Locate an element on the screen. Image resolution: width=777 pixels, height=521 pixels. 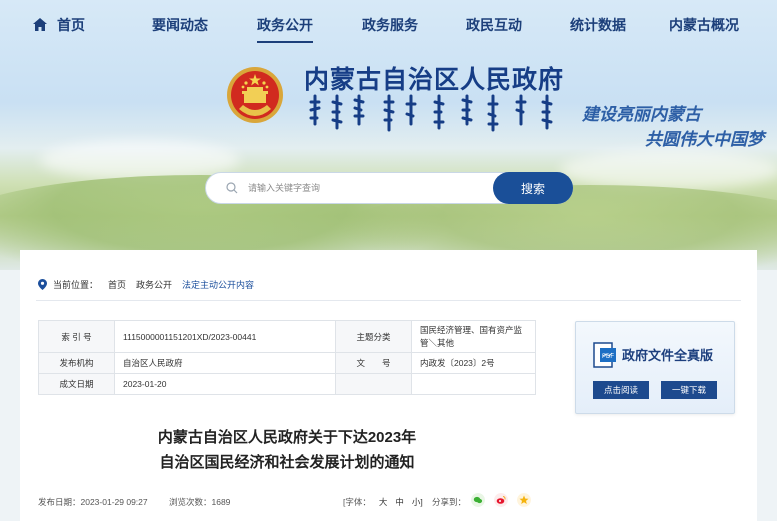
index-label: 索 引 号 is located at coordinates (76, 336).